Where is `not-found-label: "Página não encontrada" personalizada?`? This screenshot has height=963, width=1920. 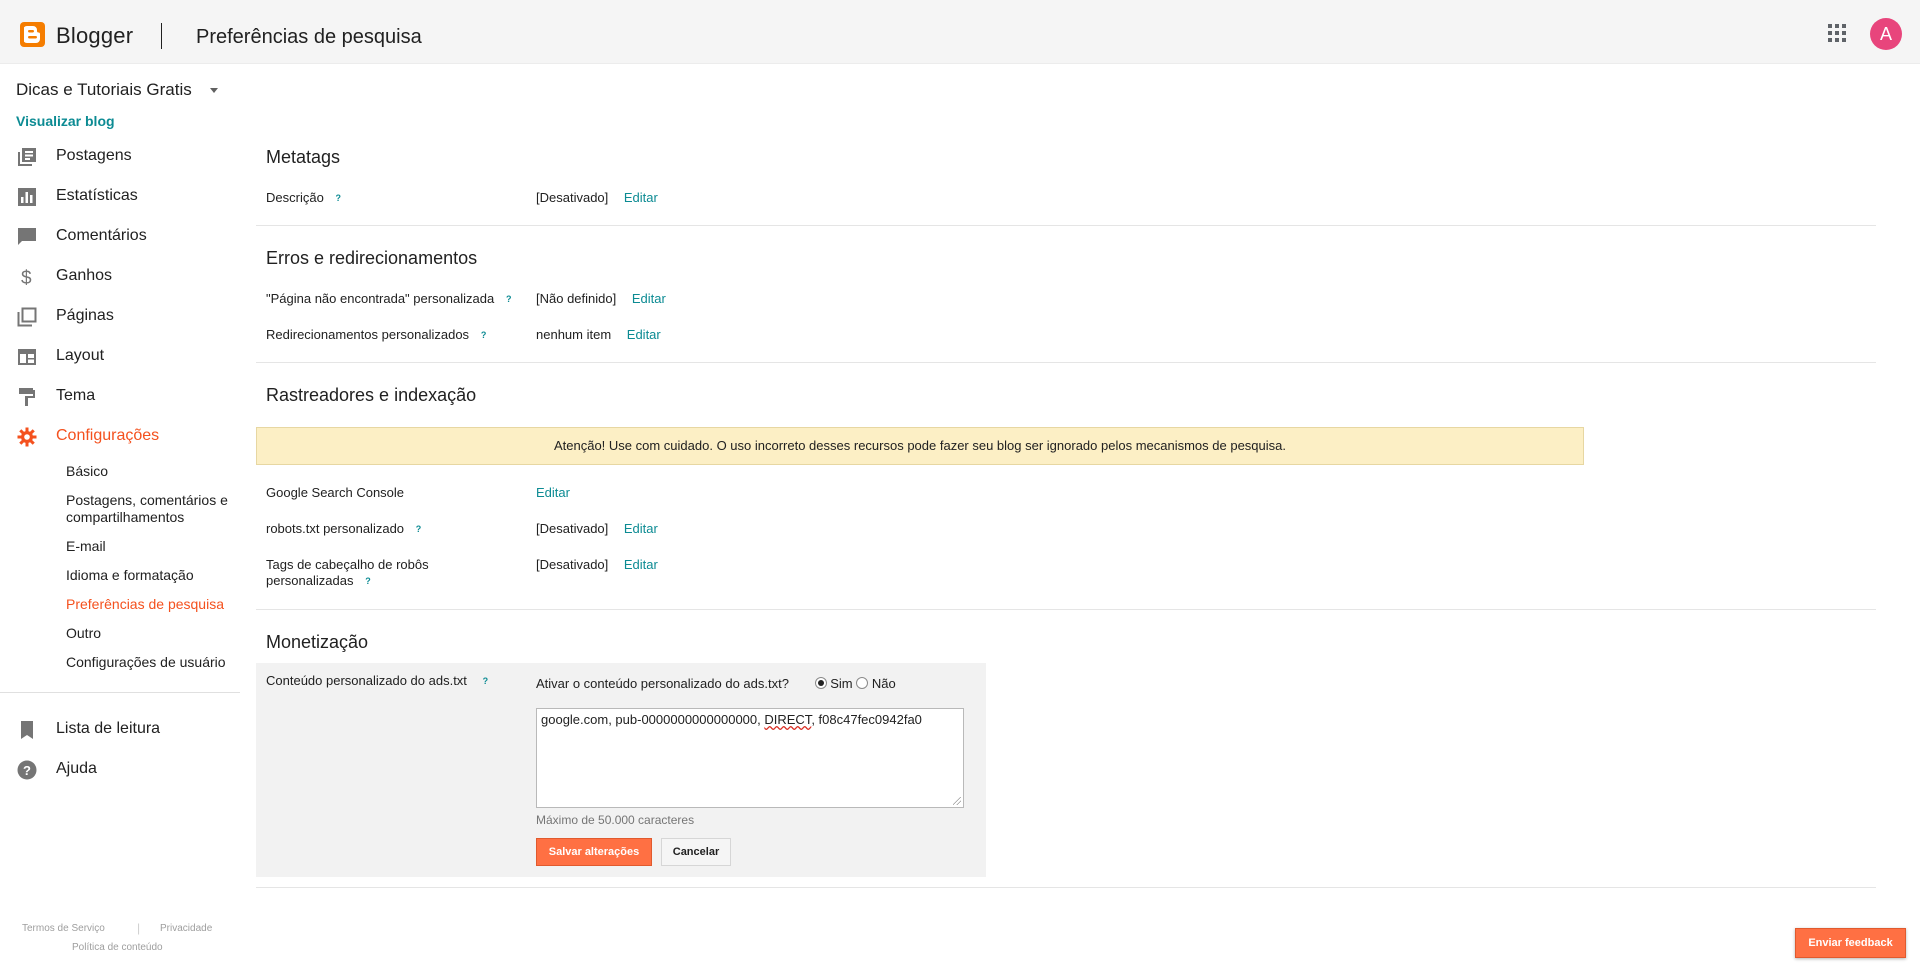 not-found-label: "Página não encontrada" personalizada? is located at coordinates (390, 299).